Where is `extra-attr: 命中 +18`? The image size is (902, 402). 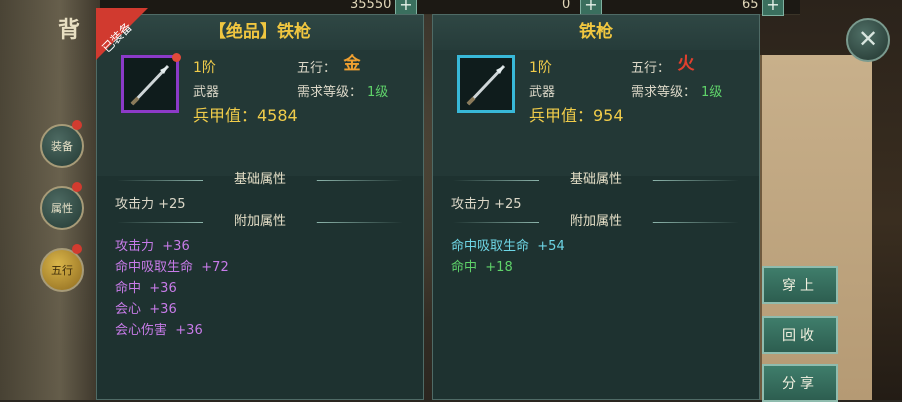 extra-attr: 命中 +18 is located at coordinates (482, 265).